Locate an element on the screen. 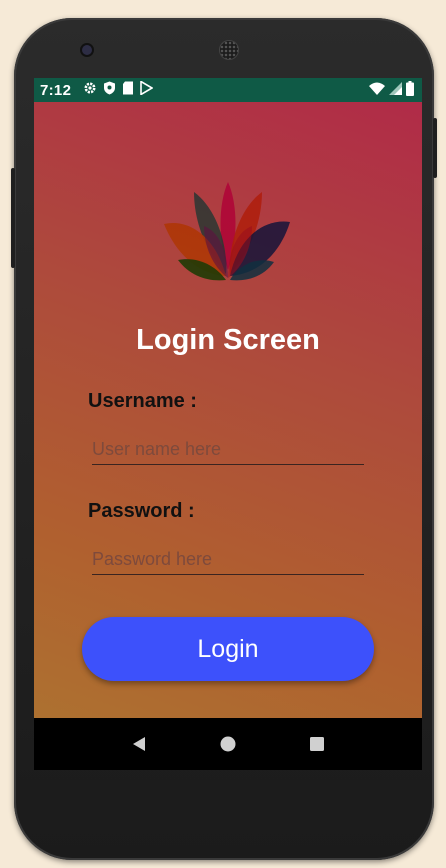  gear-icon is located at coordinates (90, 90).